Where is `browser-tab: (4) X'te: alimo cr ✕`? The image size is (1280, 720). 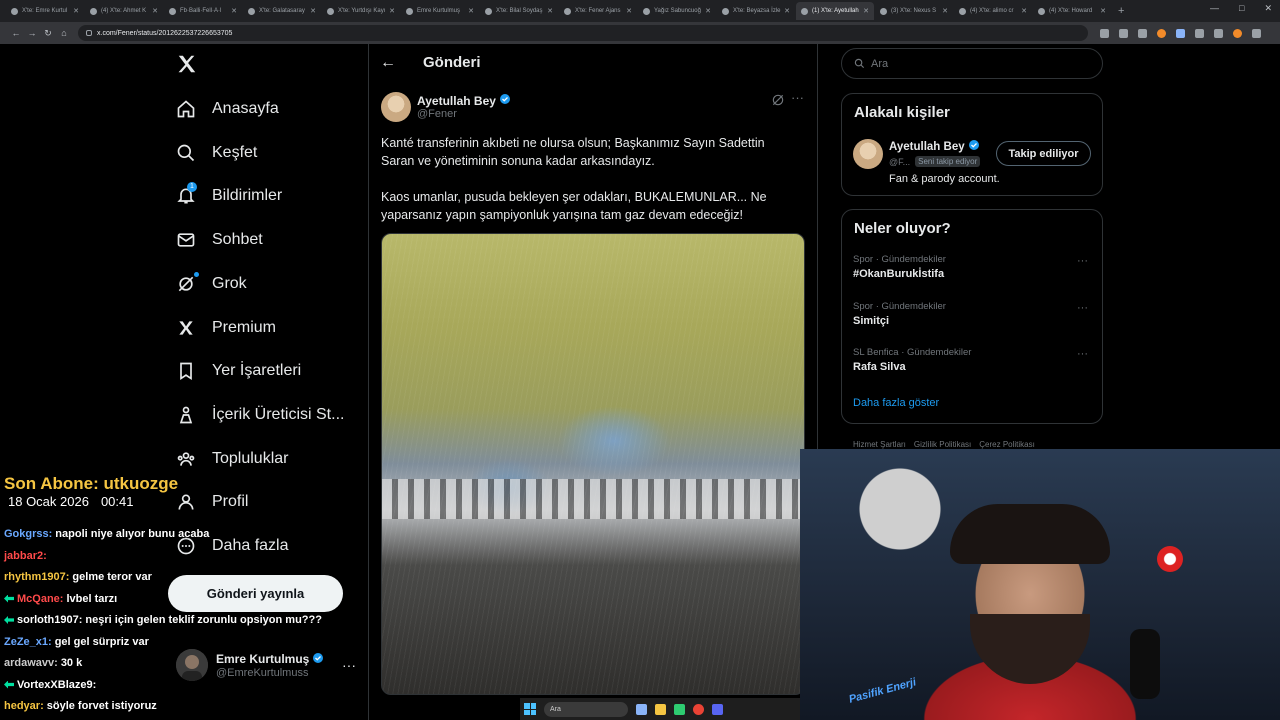
browser-tab: (4) X'te: alimo cr ✕ is located at coordinates (993, 11).